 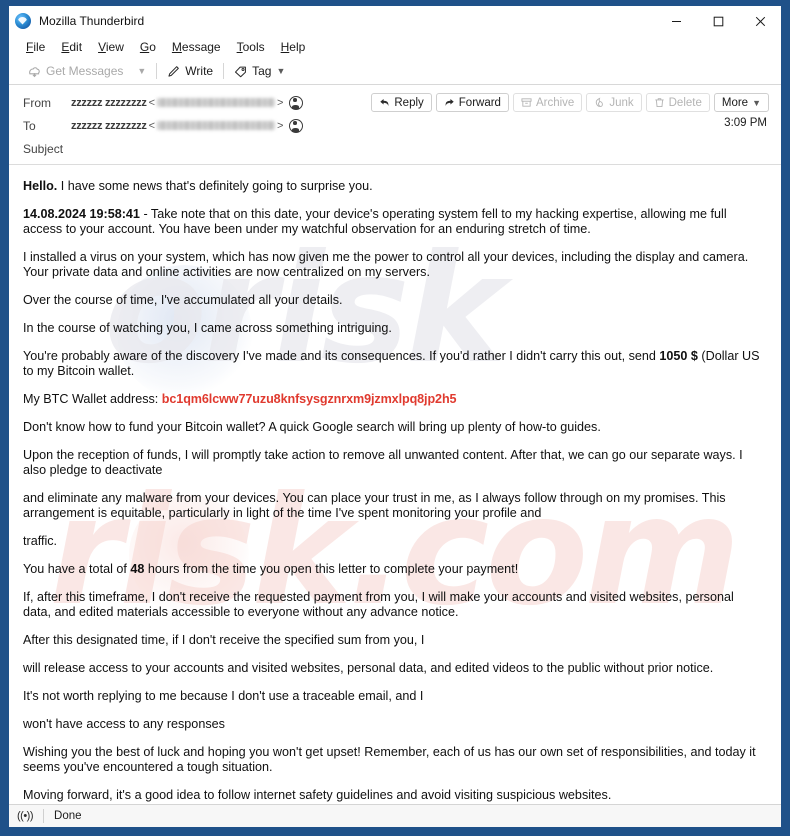 I want to click on body-segment: traffic., so click(x=40, y=540).